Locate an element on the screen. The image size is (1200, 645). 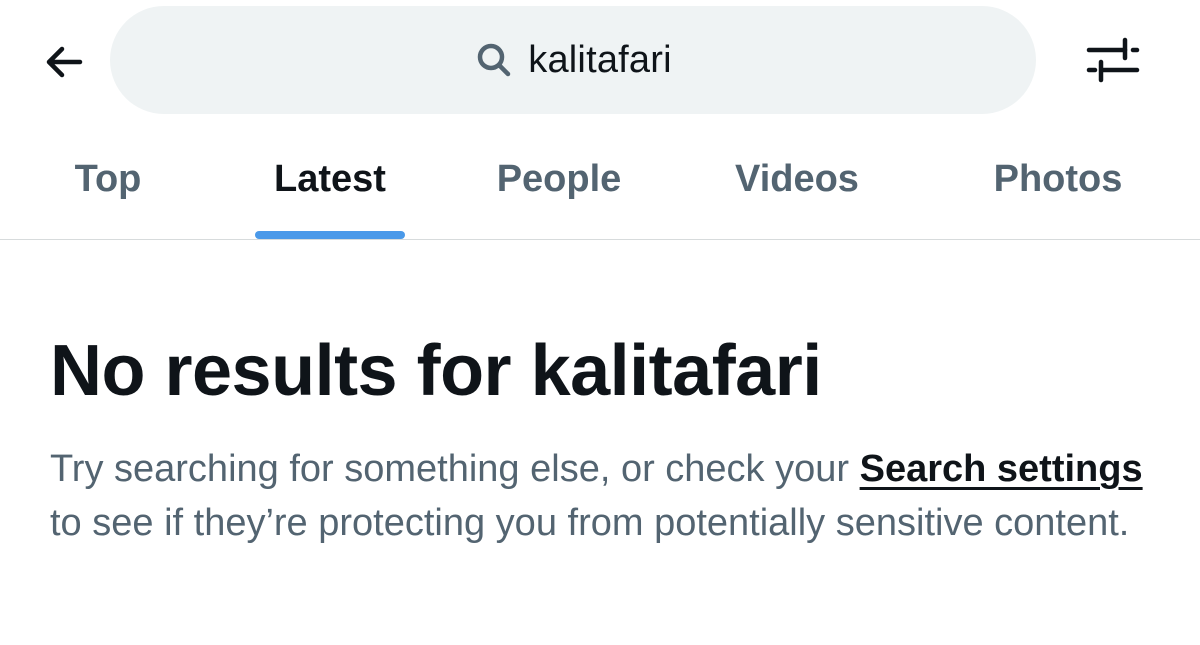
tab-label: Latest is located at coordinates (330, 179).